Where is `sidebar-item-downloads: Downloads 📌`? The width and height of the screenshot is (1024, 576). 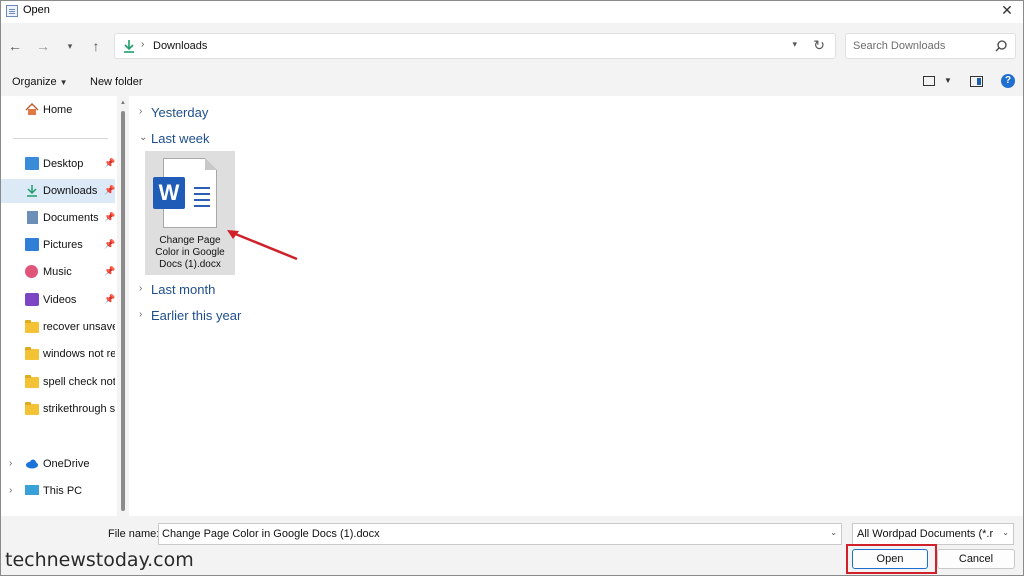
sidebar-item-downloads: Downloads 📌 is located at coordinates (58, 191).